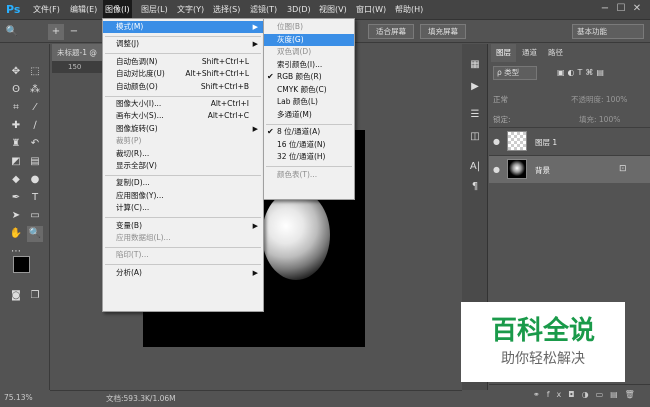 This screenshot has width=650, height=407. Describe the element at coordinates (309, 39) in the screenshot. I see `mode-submenu-item: 灰度(G)` at that location.